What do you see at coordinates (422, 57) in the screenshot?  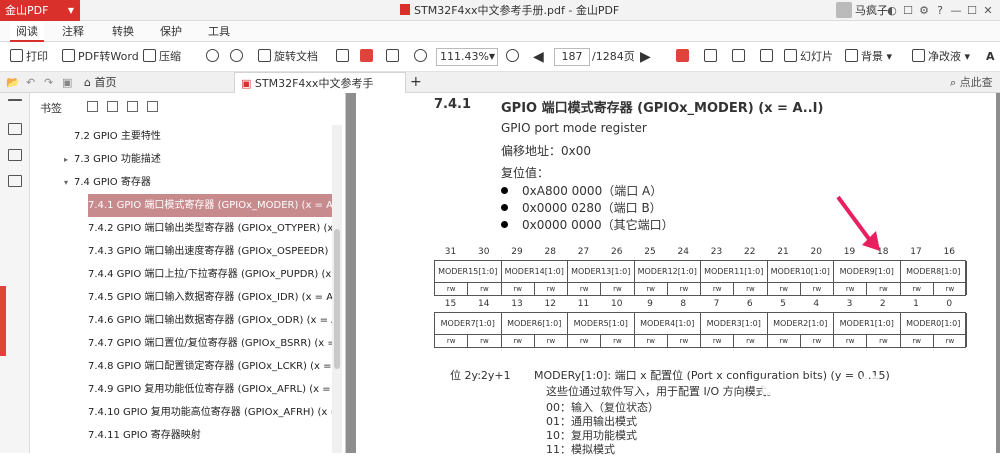 I see `zoom-out-button` at bounding box center [422, 57].